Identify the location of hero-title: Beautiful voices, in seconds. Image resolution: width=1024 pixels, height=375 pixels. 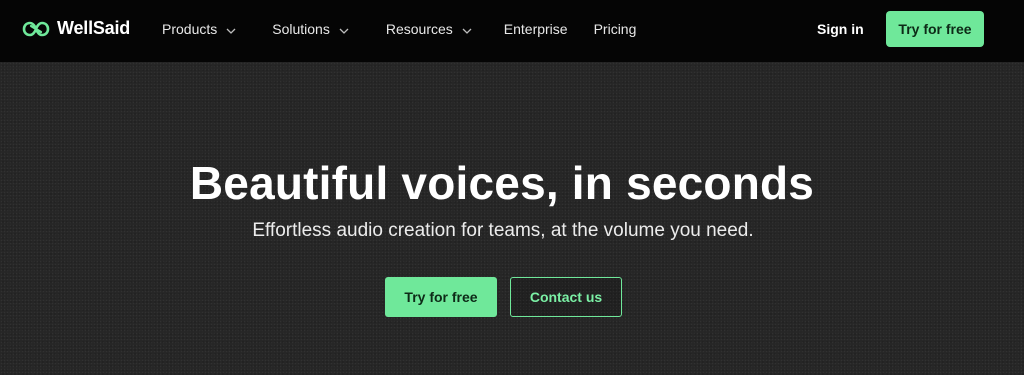
(502, 183).